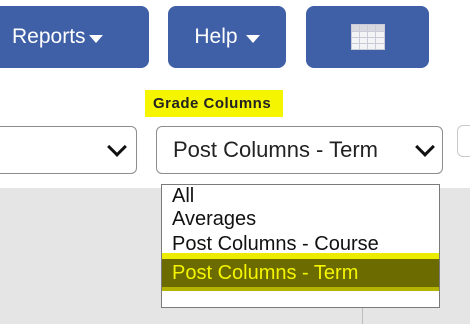  I want to click on option-post-columns-course: Post Columns - Course, so click(300, 245).